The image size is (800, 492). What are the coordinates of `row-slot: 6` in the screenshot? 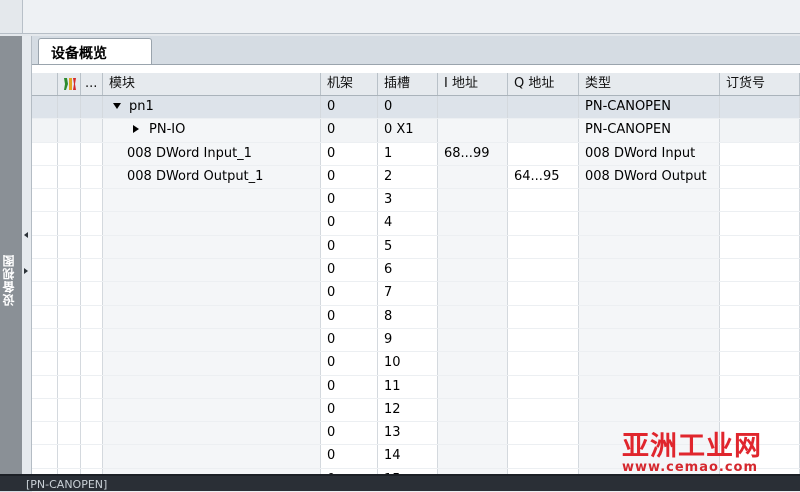 It's located at (408, 270).